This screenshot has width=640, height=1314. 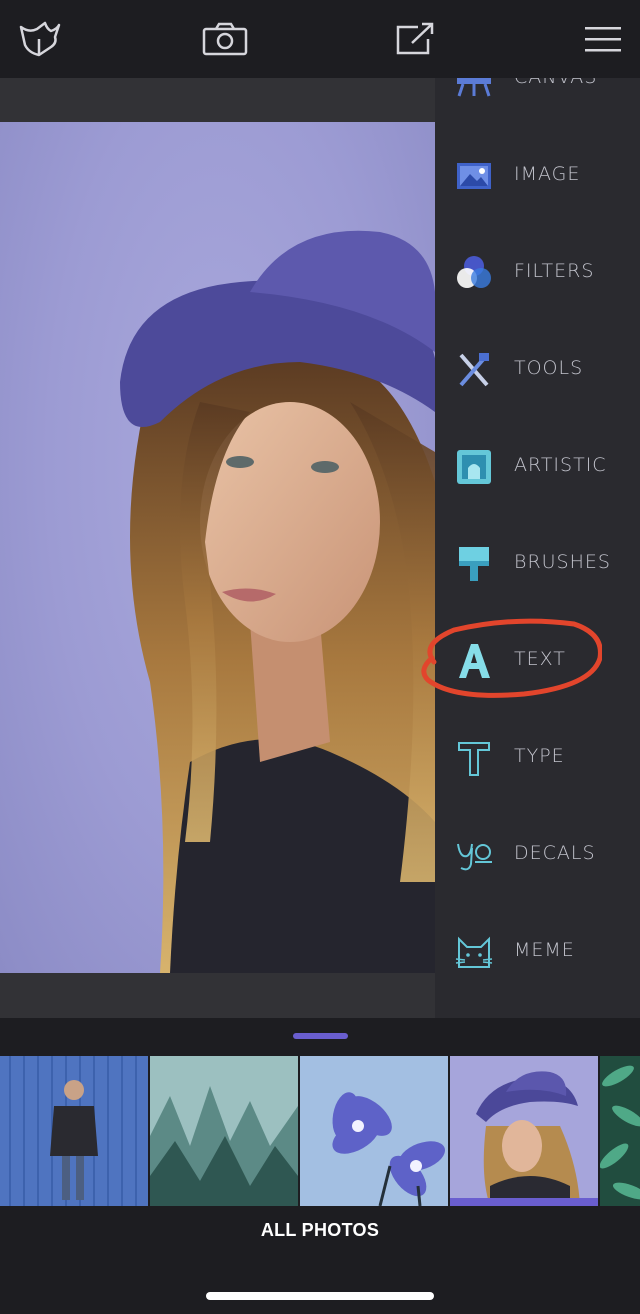 What do you see at coordinates (225, 39) in the screenshot?
I see `camera-icon` at bounding box center [225, 39].